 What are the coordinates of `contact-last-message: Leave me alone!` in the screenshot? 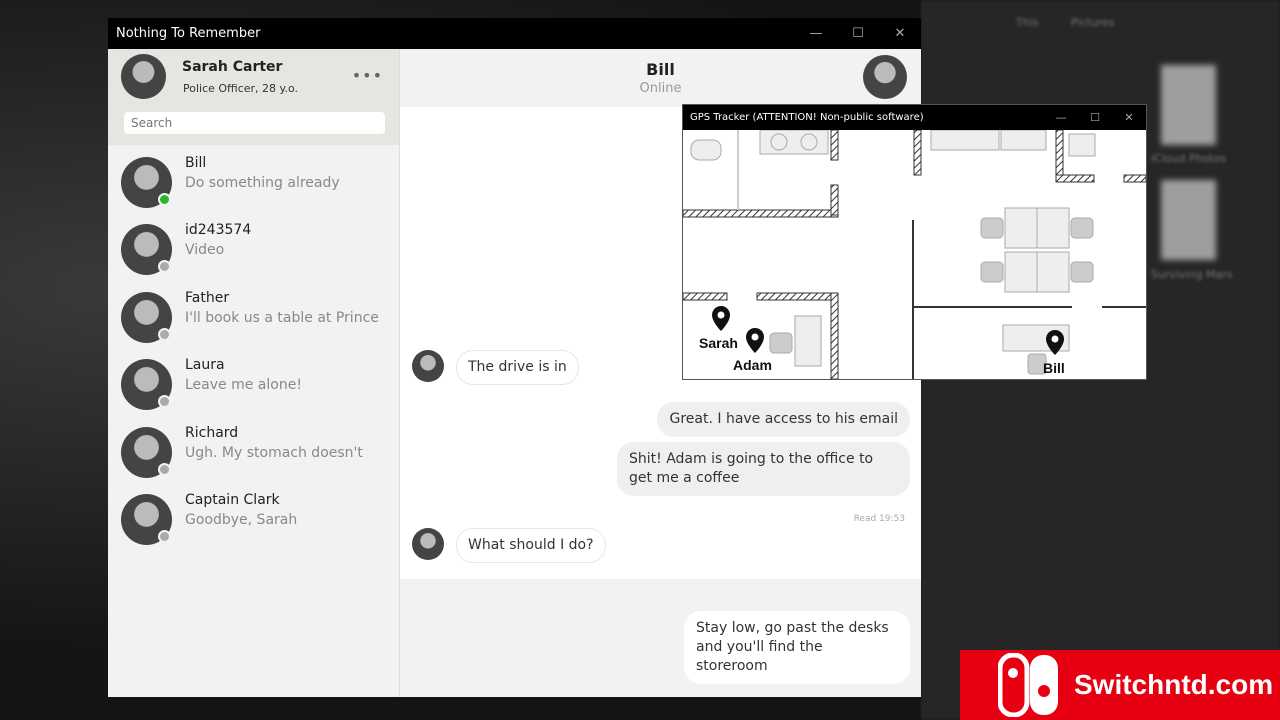 It's located at (243, 385).